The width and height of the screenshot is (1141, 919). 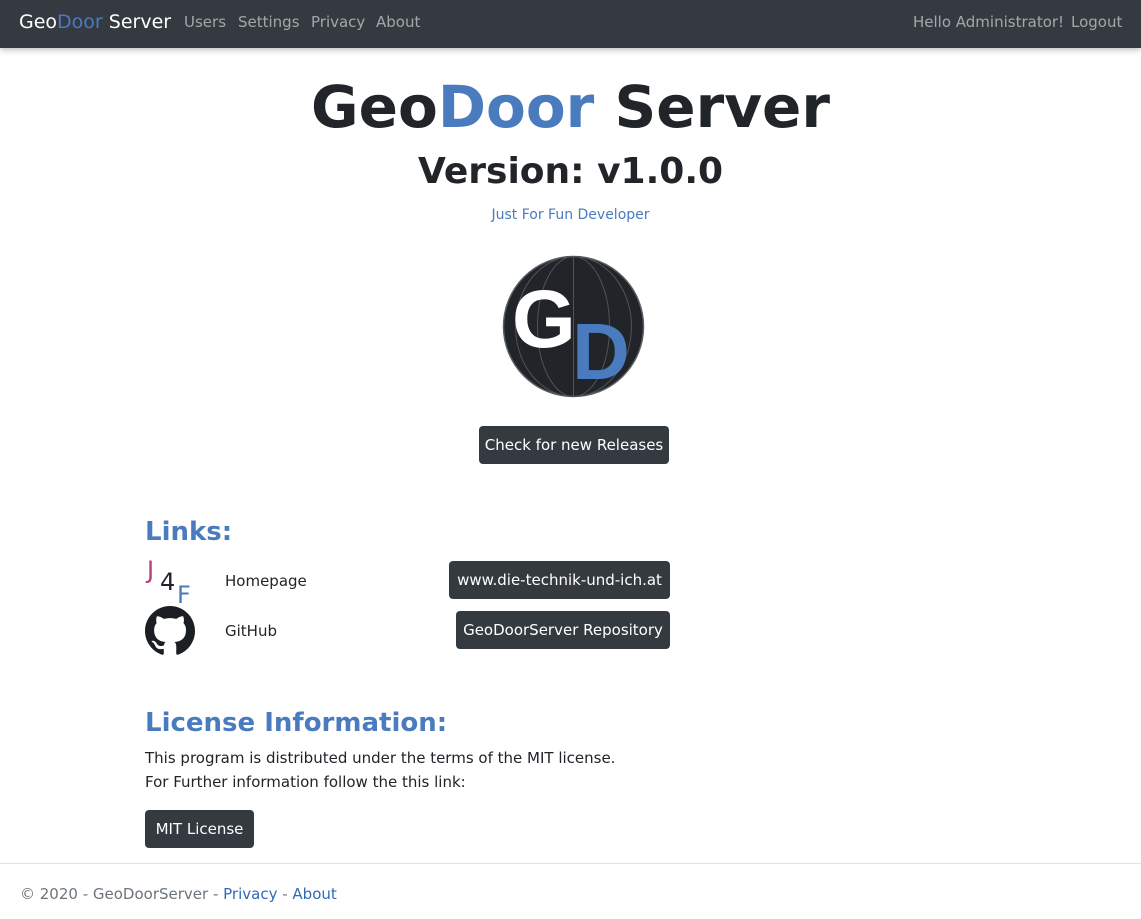 I want to click on logo-letter-g: G, so click(x=544, y=319).